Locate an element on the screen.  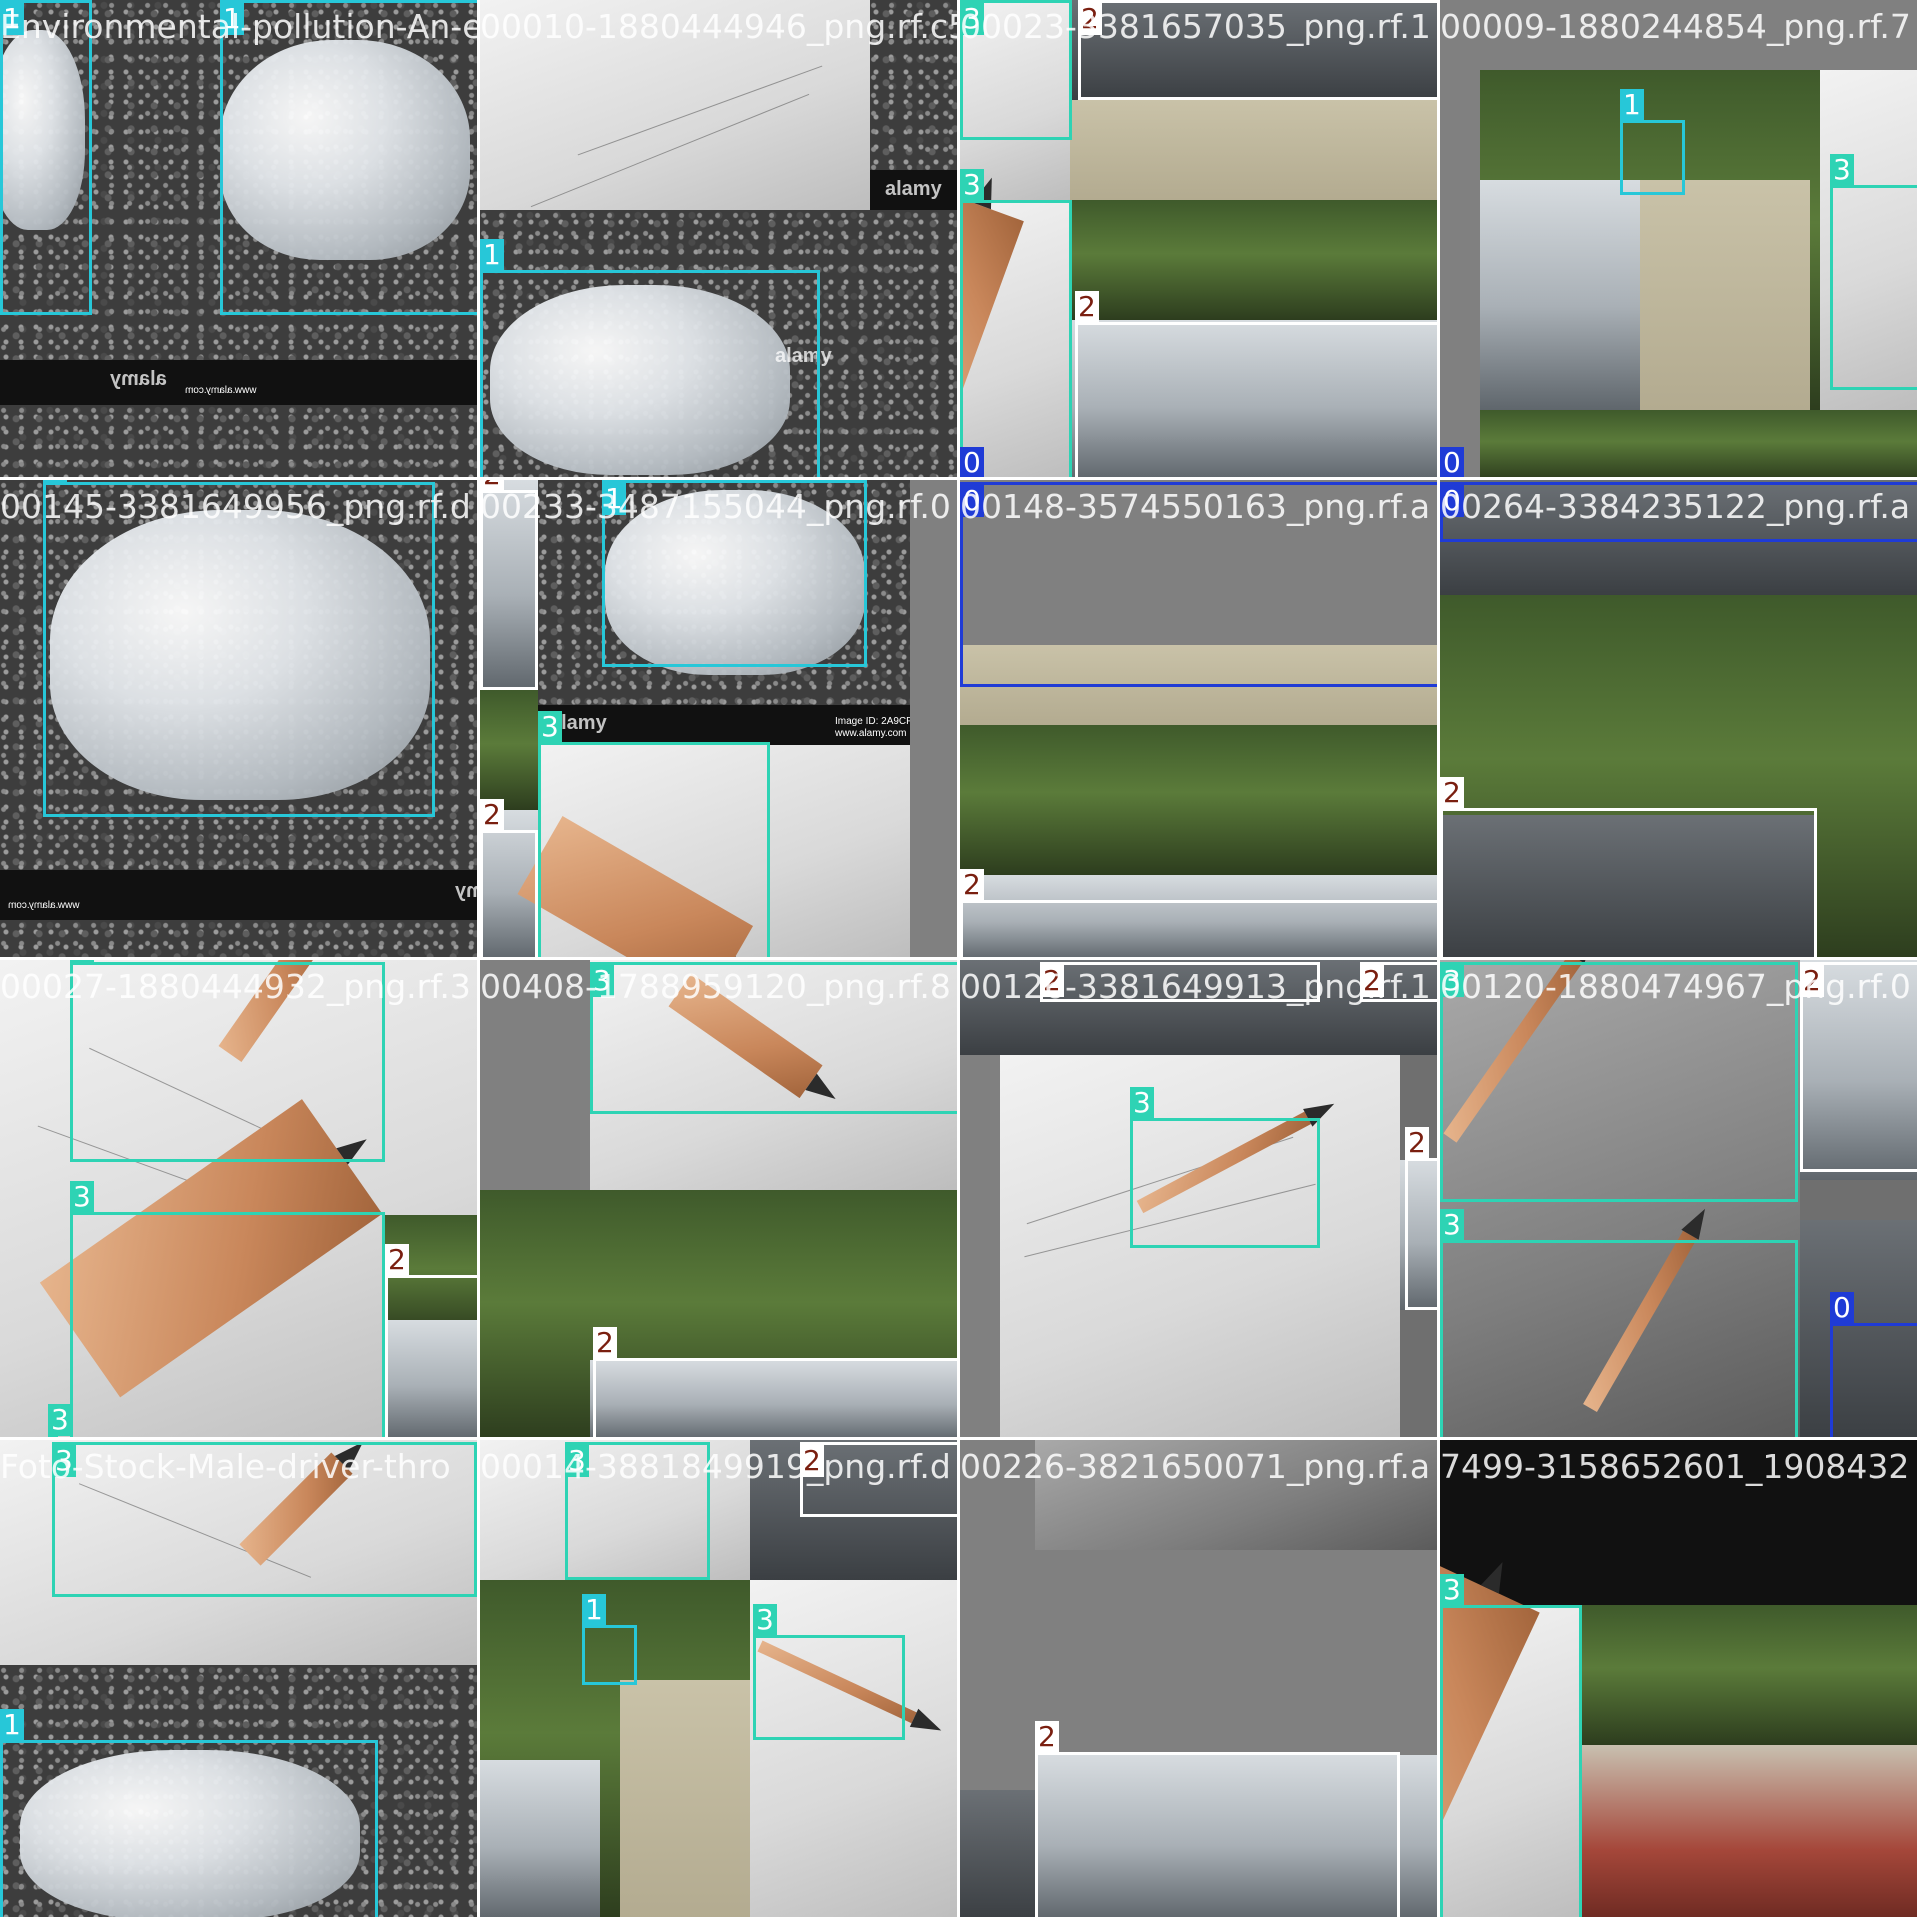
mosaic-cell: 2 00226-3821650071_png.rf.a is located at coordinates (1200, 1680).